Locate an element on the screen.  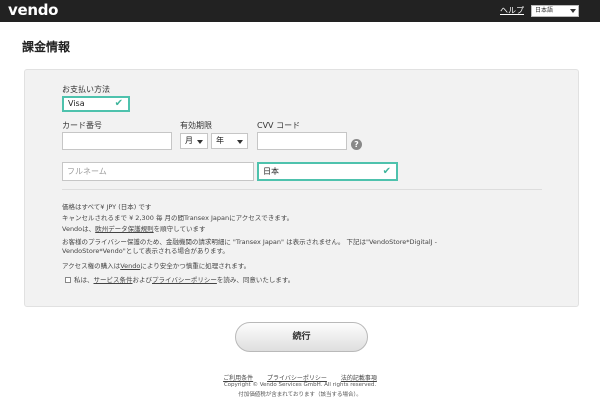
footer-terms-link: ご利用条件 is located at coordinates (238, 378).